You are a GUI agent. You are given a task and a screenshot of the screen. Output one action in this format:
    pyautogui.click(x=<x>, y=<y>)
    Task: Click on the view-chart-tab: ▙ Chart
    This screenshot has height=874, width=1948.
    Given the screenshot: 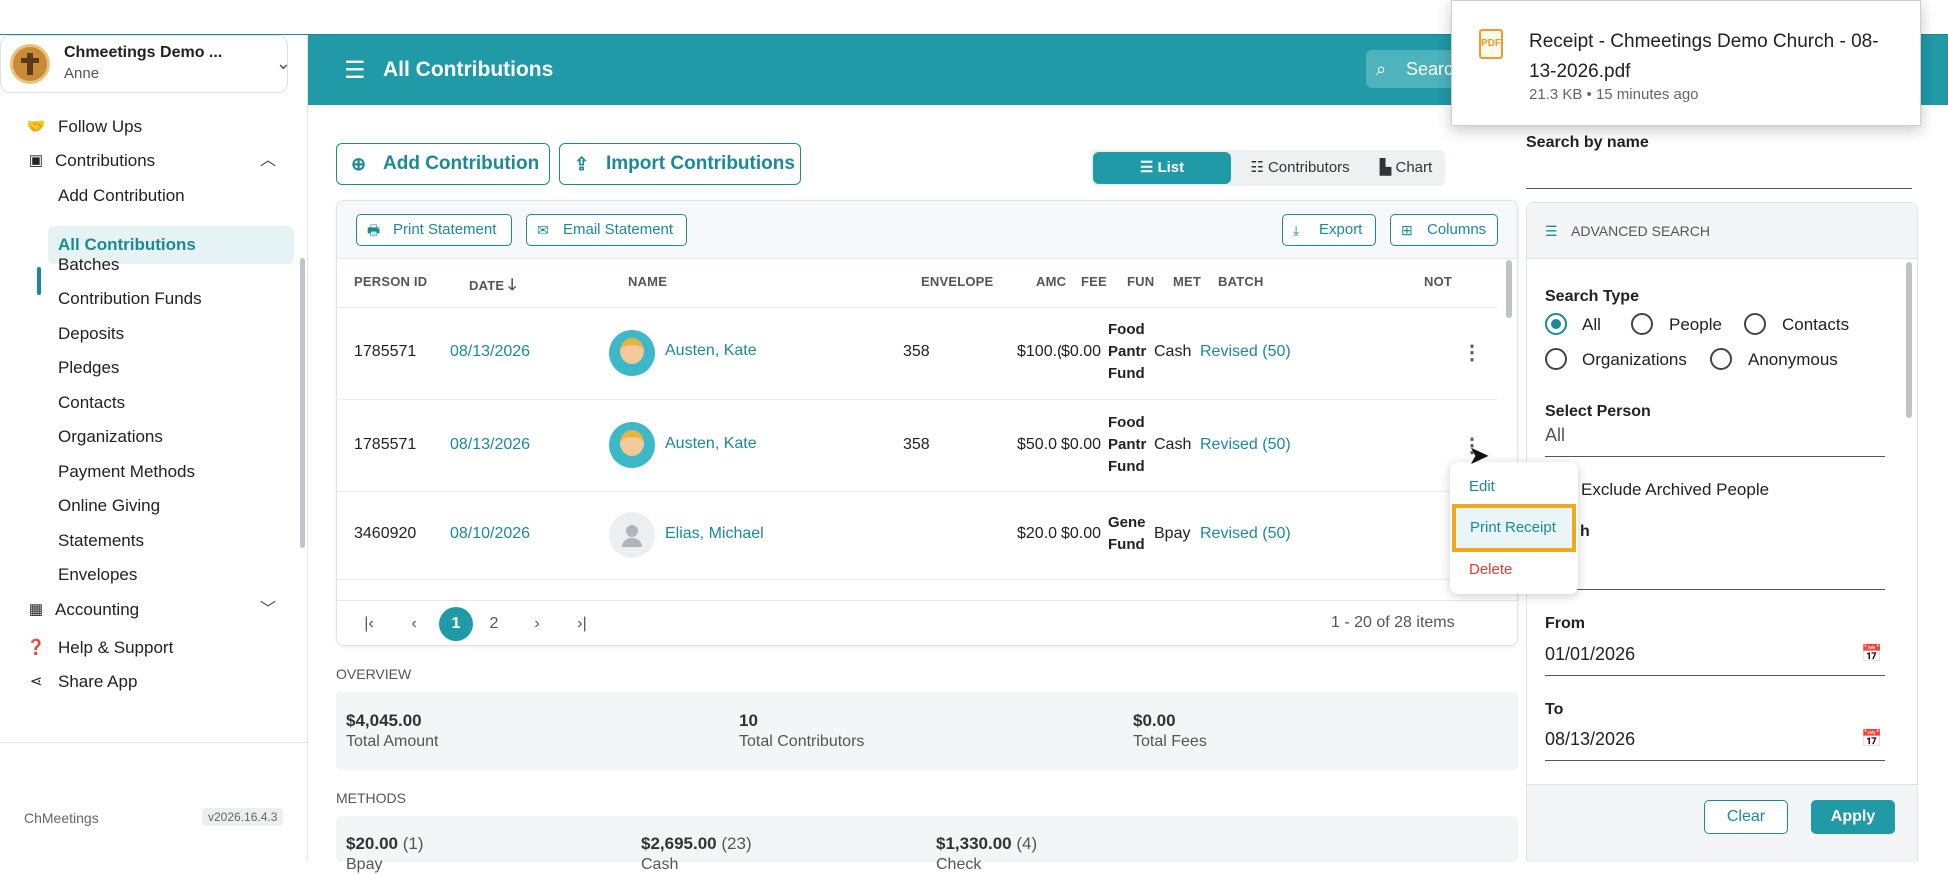 What is the action you would take?
    pyautogui.click(x=1406, y=168)
    